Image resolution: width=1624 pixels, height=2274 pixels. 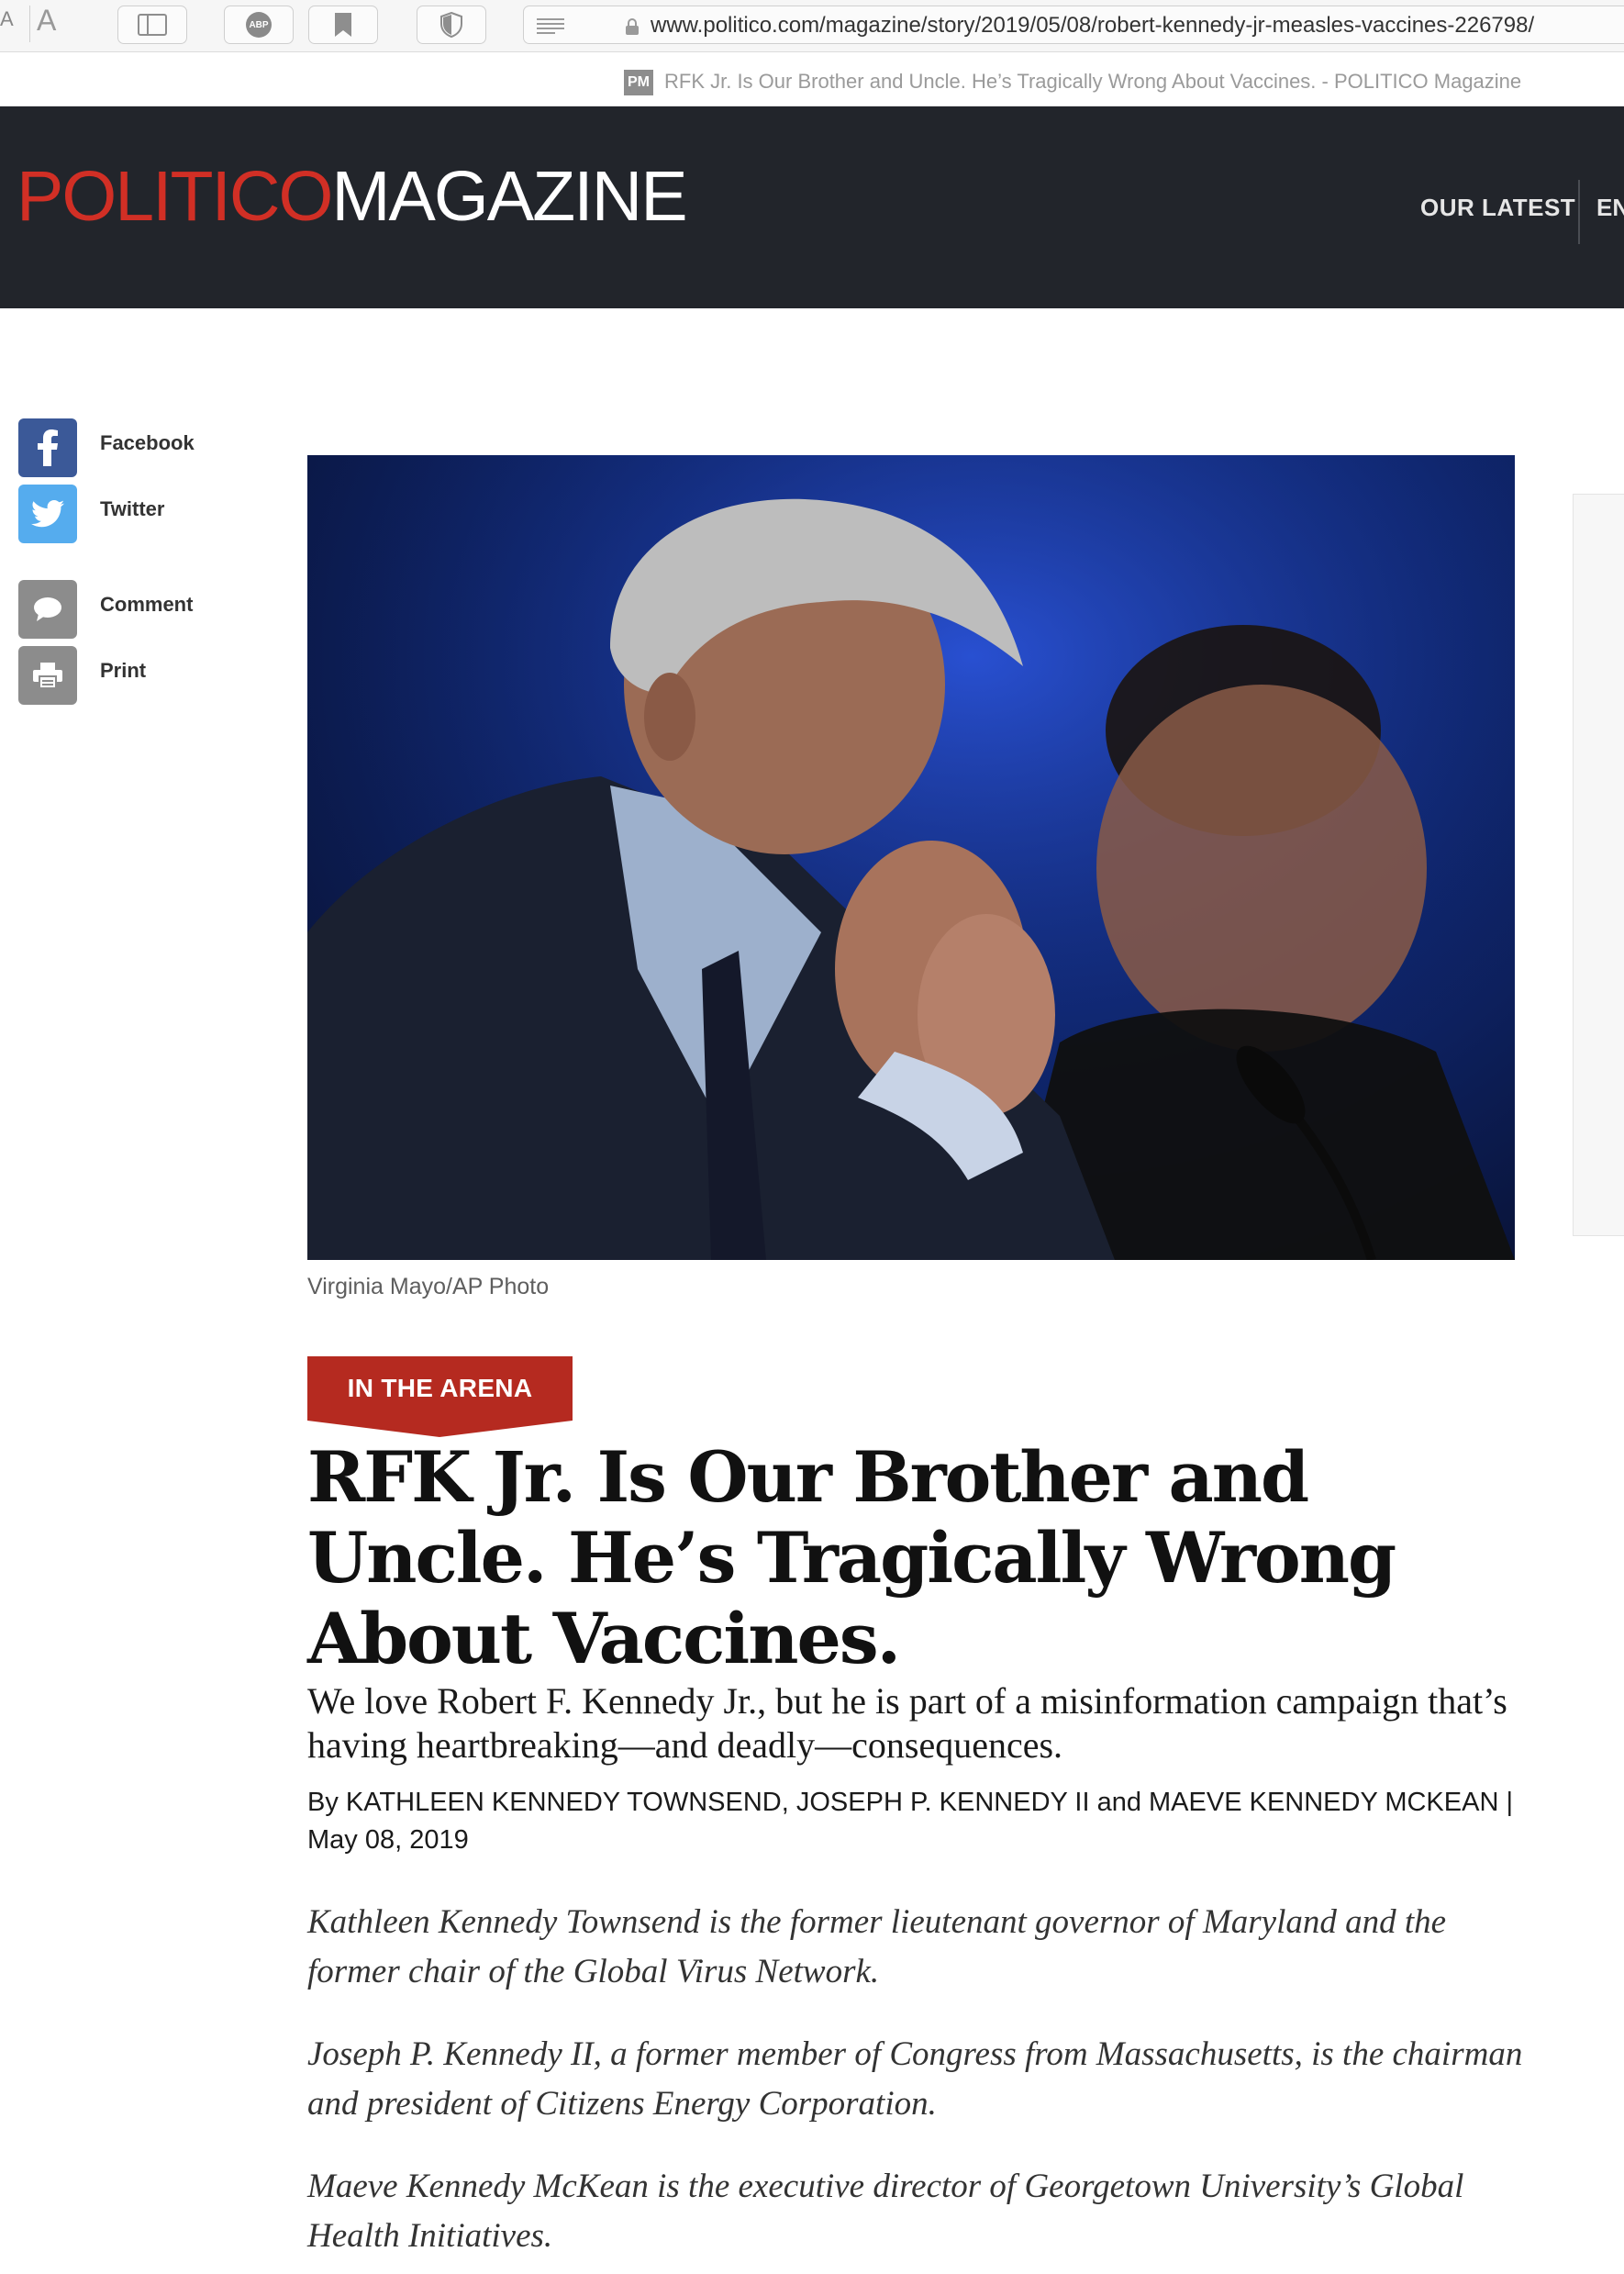 What do you see at coordinates (147, 442) in the screenshot?
I see `share-label-facebook: Facebook` at bounding box center [147, 442].